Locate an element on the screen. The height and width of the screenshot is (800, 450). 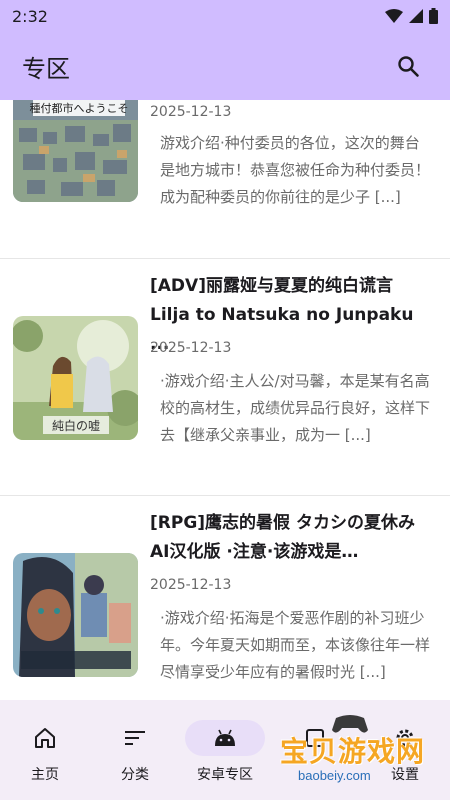
app-bar: 专区 is located at coordinates (225, 66).